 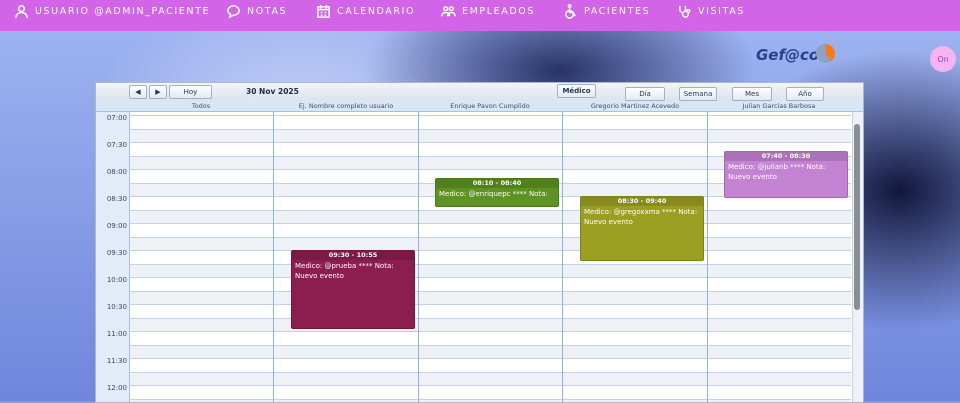 I want to click on event-time: 08:30 - 09:40, so click(x=642, y=201).